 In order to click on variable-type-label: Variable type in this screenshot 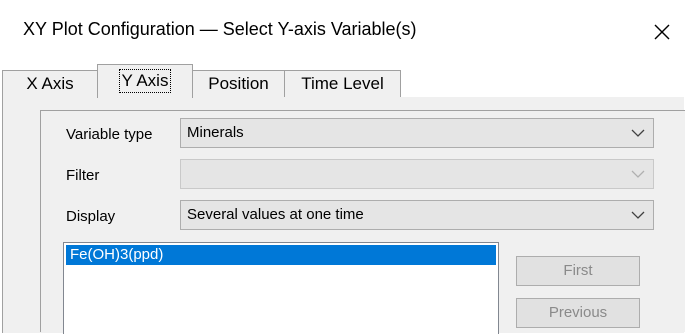, I will do `click(109, 134)`.